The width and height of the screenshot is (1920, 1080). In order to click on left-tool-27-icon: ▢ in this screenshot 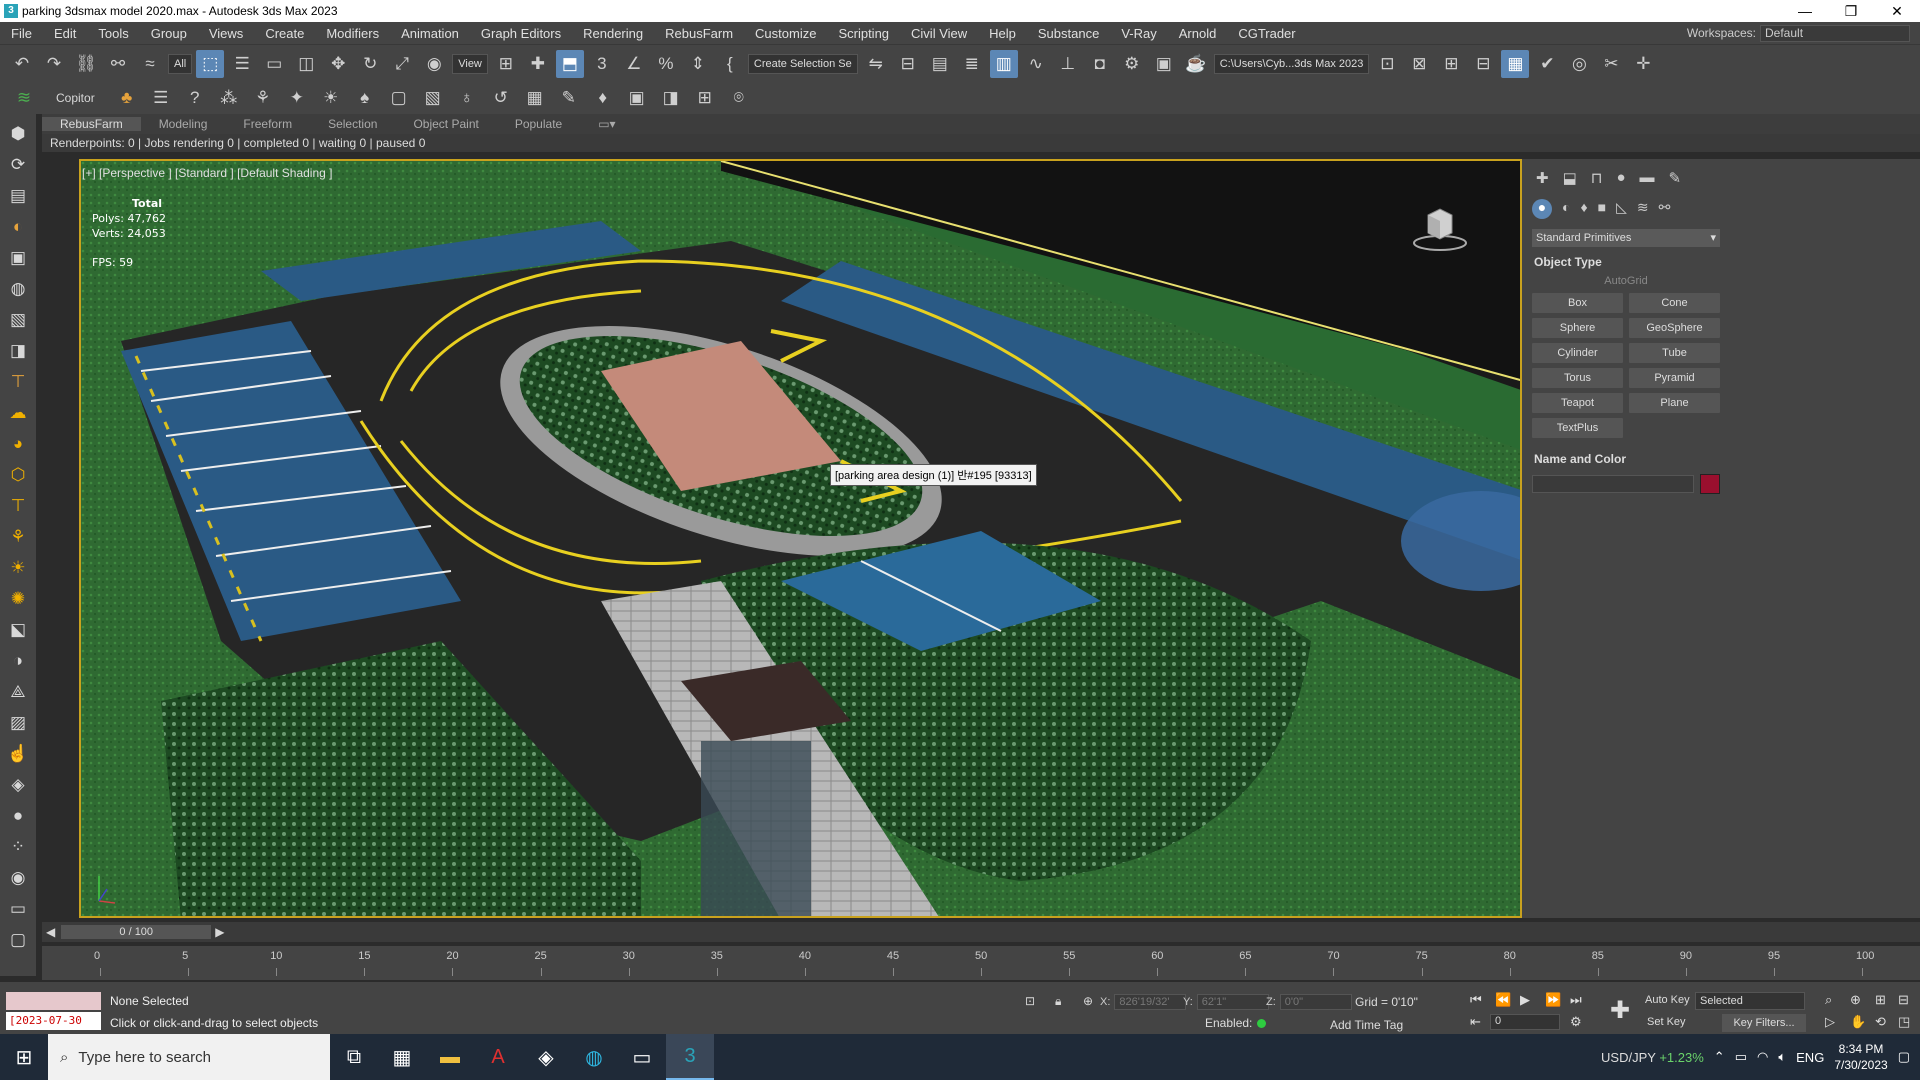, I will do `click(18, 939)`.